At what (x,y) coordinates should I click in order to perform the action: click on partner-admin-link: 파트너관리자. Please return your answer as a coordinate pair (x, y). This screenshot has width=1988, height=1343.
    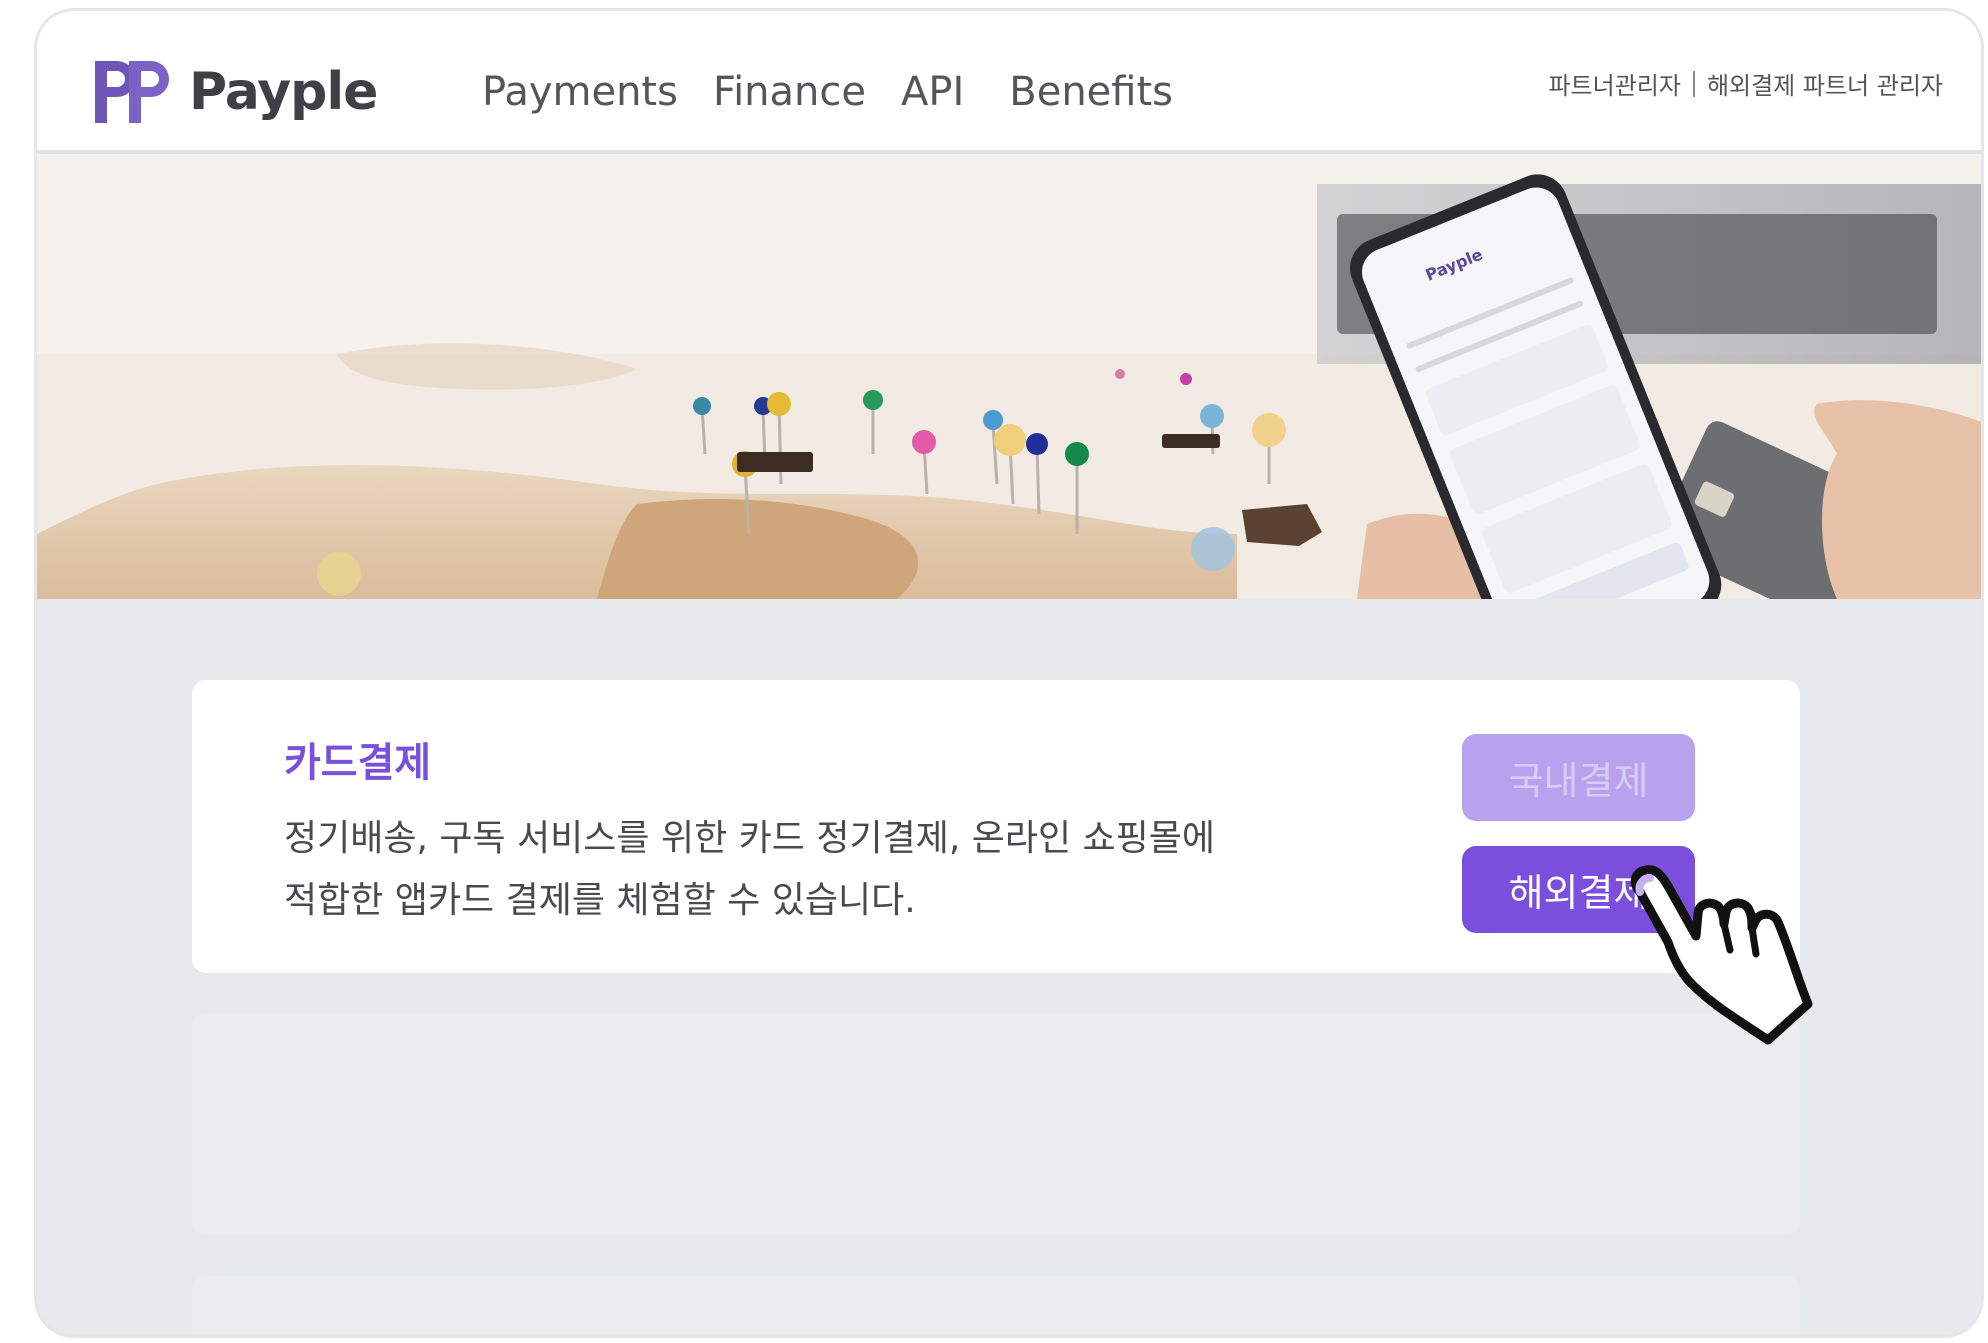
    Looking at the image, I should click on (1614, 83).